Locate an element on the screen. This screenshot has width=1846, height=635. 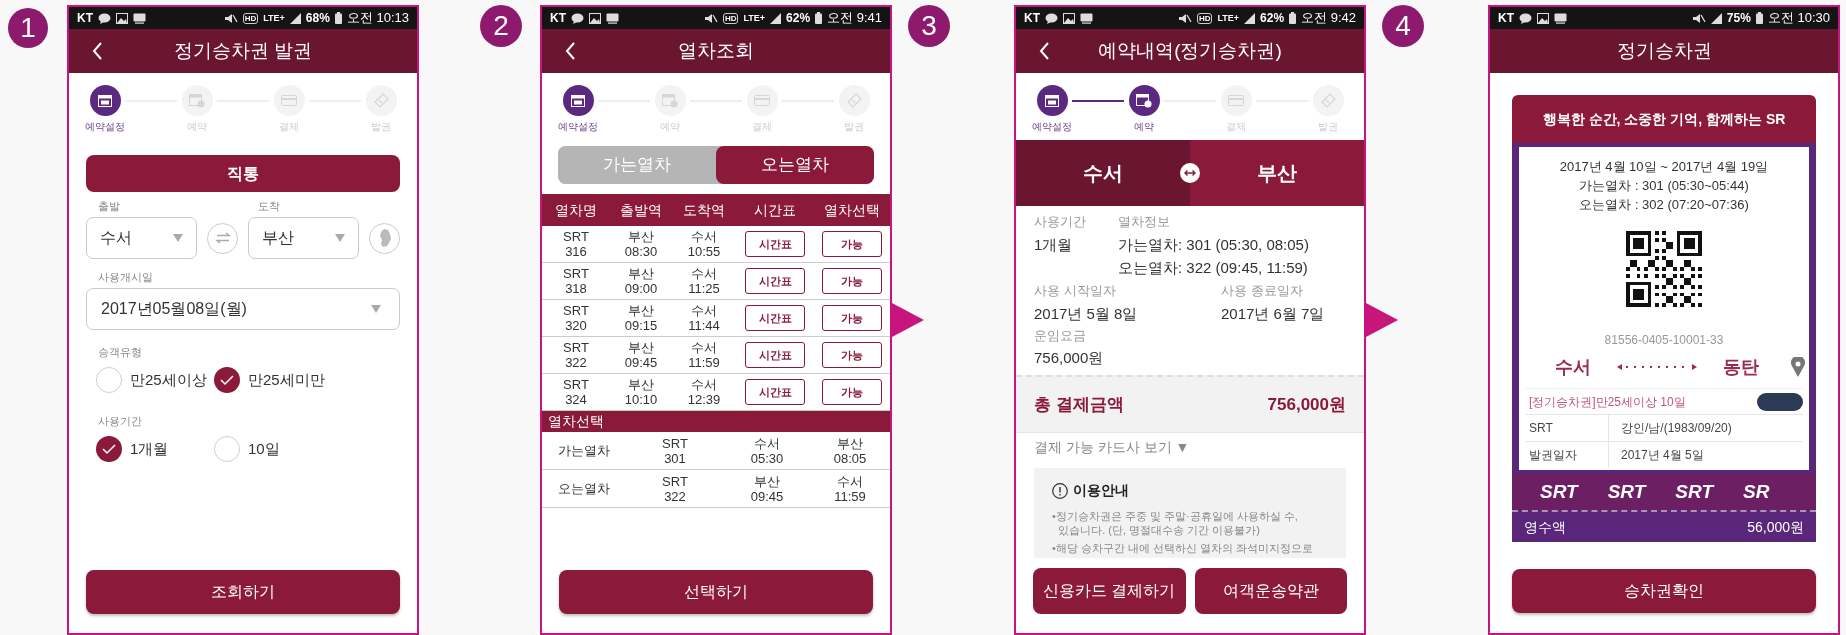
ticket-line: 2017년 4월 10일 ~ 2017년 4월 19일 is located at coordinates (1664, 167).